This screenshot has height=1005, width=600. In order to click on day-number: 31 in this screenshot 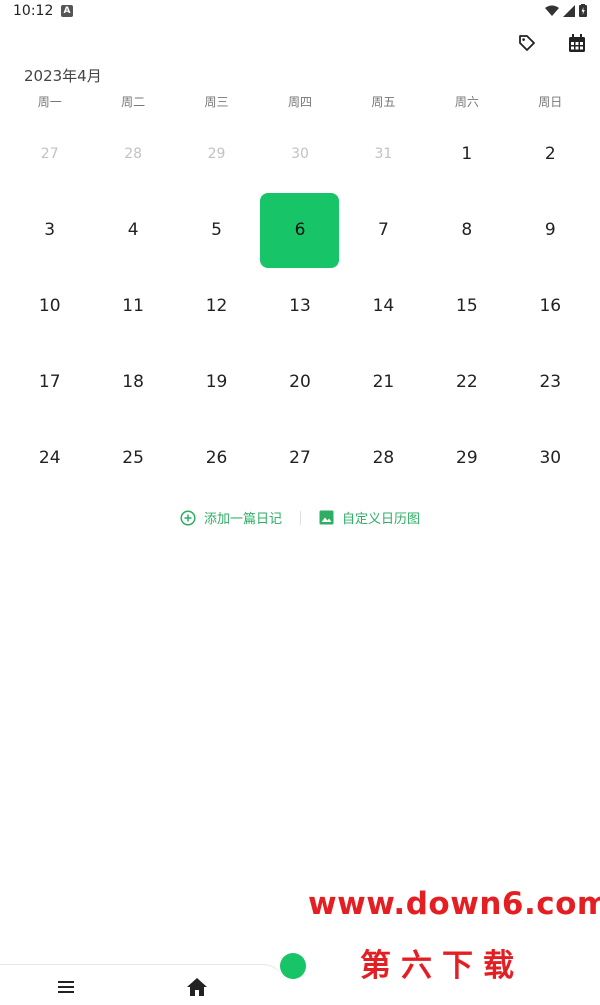, I will do `click(383, 154)`.